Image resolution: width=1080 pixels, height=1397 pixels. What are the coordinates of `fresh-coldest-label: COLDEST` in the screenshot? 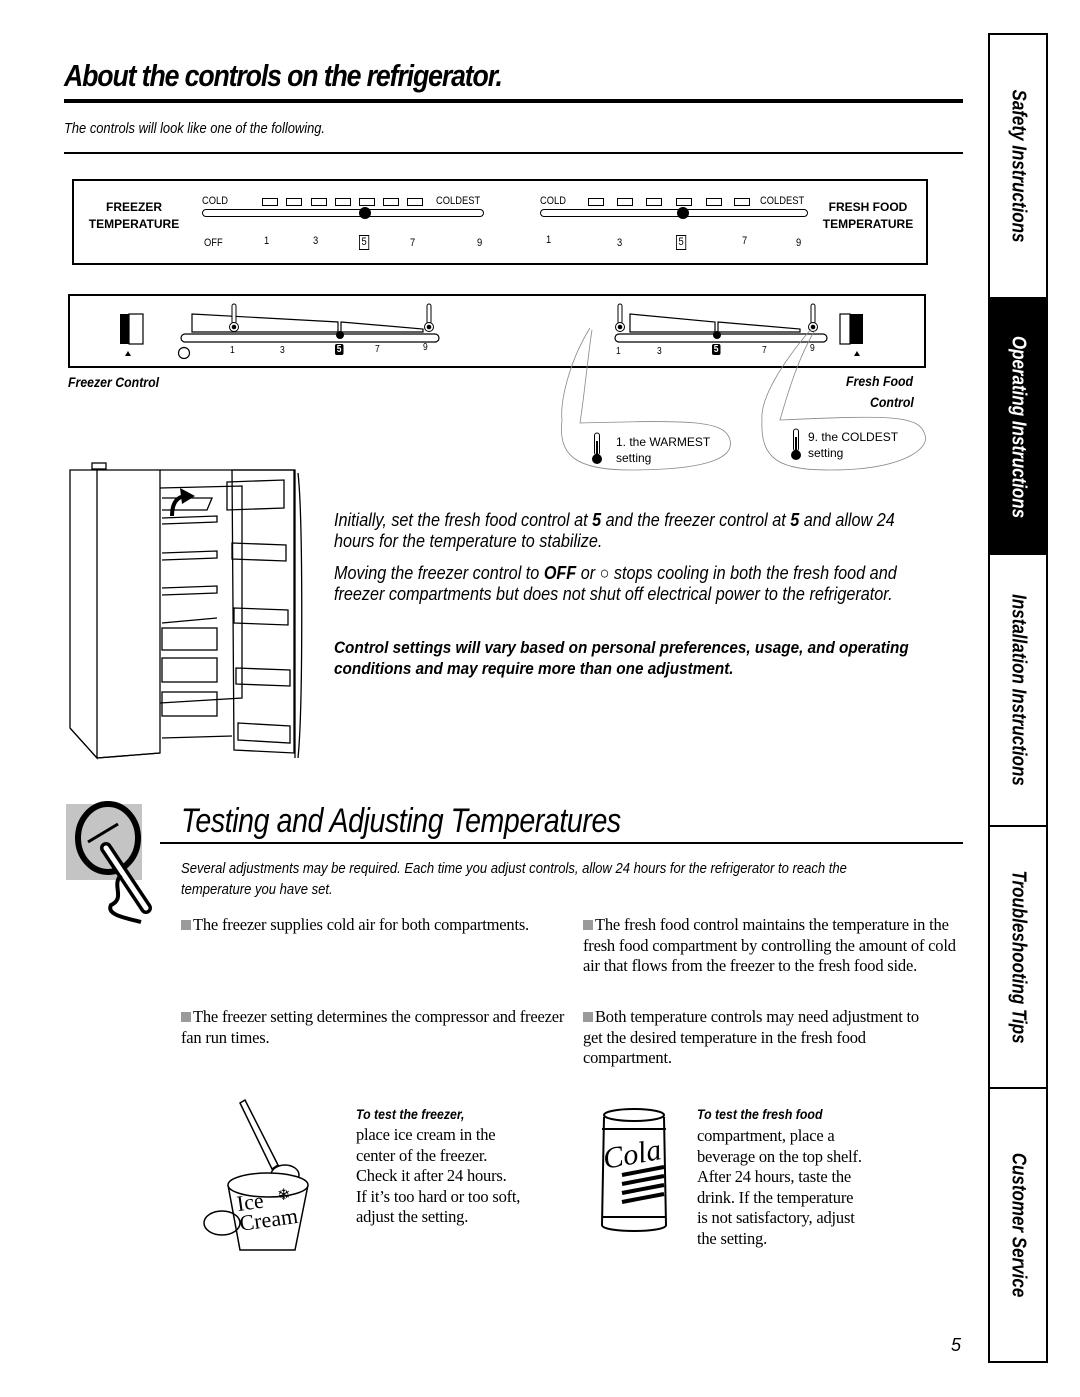 It's located at (782, 201).